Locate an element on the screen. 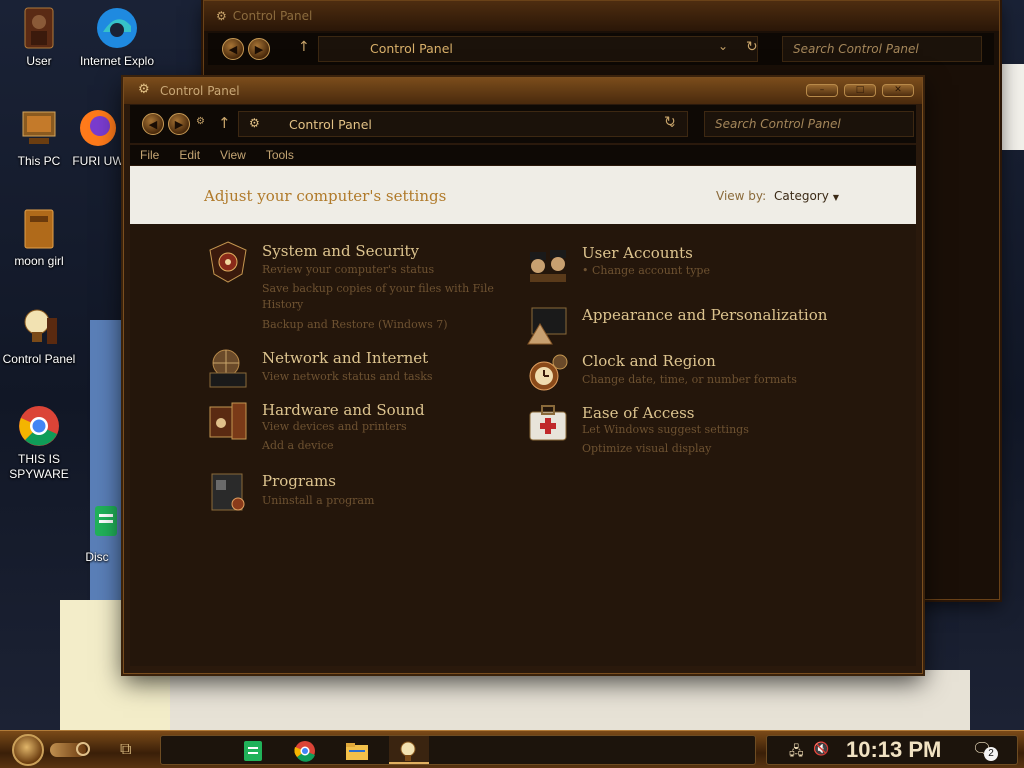 This screenshot has width=1024, height=768. chevron-down-icon: ▼ is located at coordinates (835, 197).